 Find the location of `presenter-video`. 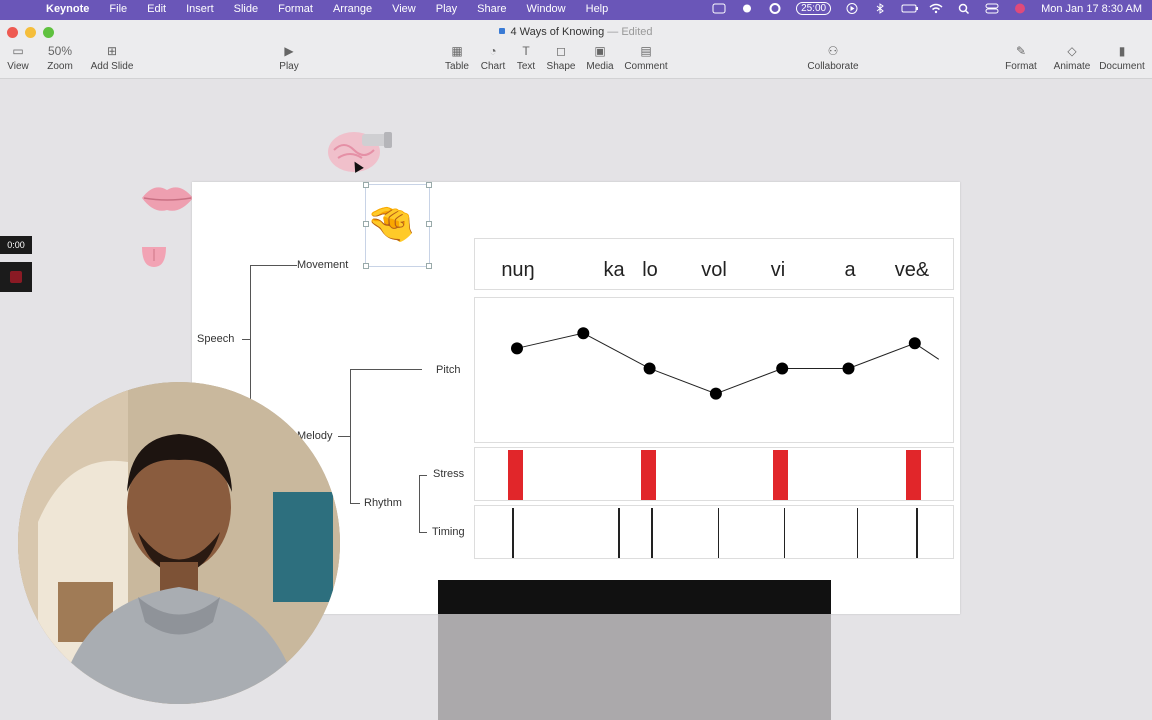

presenter-video is located at coordinates (179, 543).